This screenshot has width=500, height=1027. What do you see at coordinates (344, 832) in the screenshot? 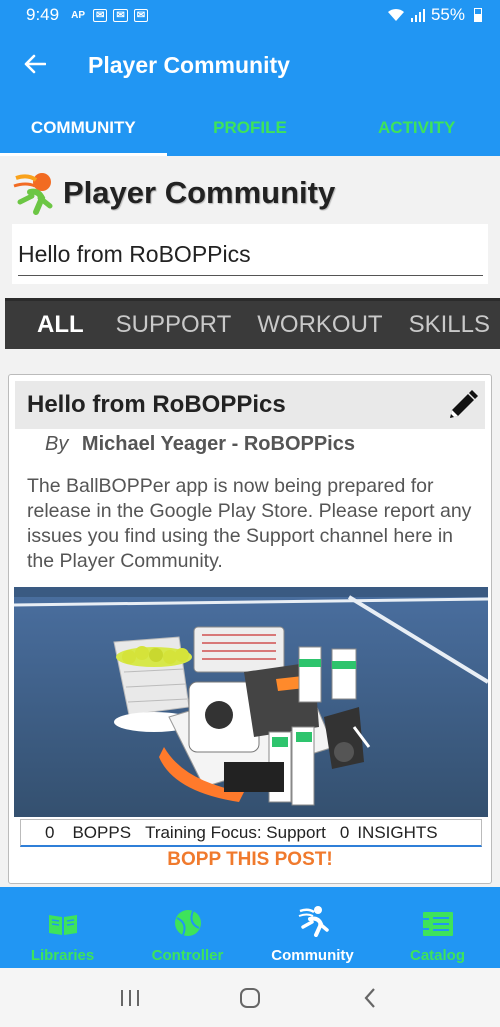
I see `insights-count: 0` at bounding box center [344, 832].